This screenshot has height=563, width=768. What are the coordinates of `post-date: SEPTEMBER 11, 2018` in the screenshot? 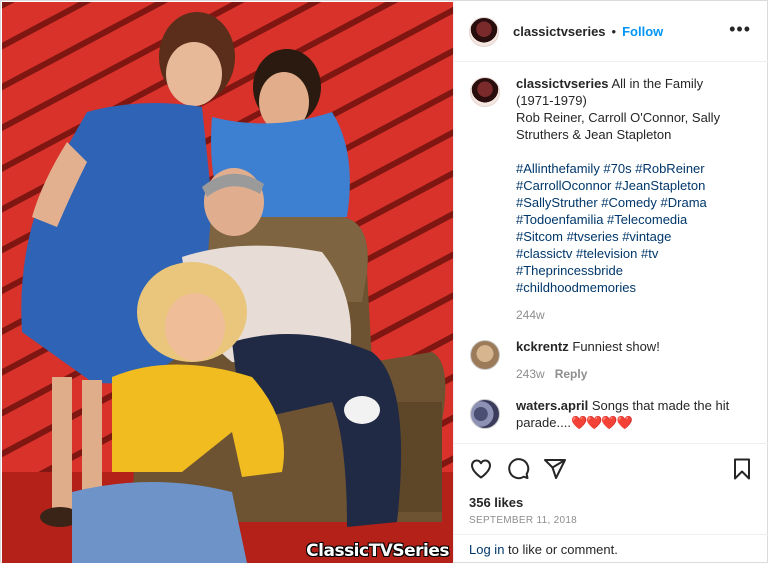 It's located at (523, 520).